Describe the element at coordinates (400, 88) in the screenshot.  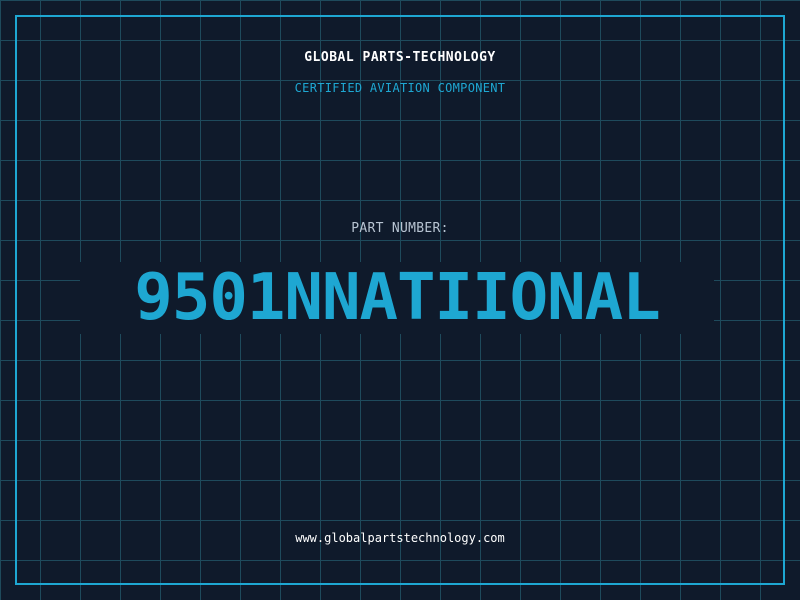
I see `certification-subtitle: CERTIFIED AVIATION COMPONENT` at that location.